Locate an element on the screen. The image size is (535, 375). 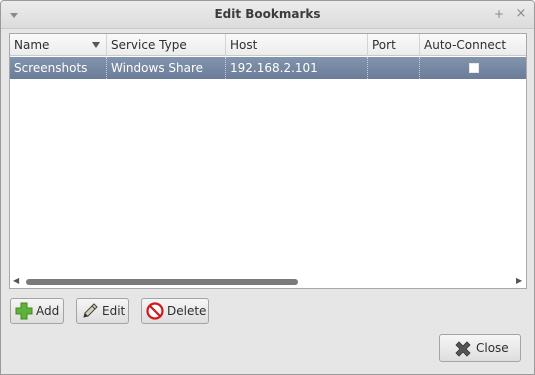
cell-name: Screenshots is located at coordinates (58, 68).